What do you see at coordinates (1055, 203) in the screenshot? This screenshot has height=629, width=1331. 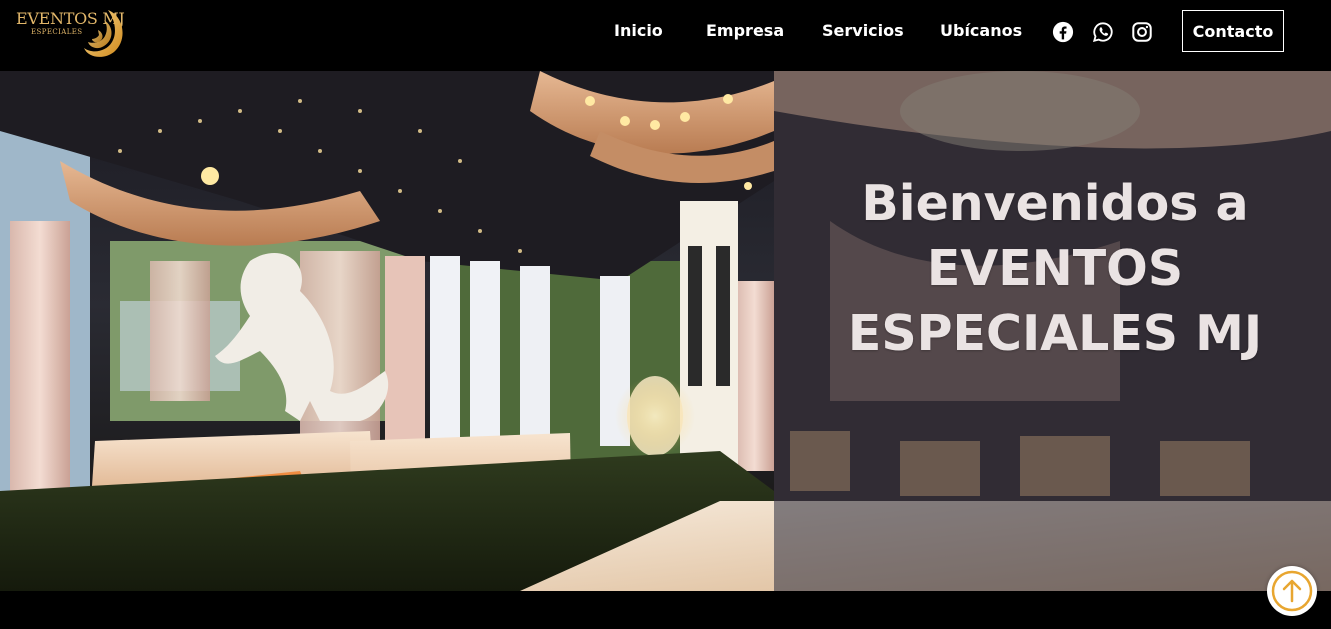 I see `hero-title-line1: Bienvenidos a` at bounding box center [1055, 203].